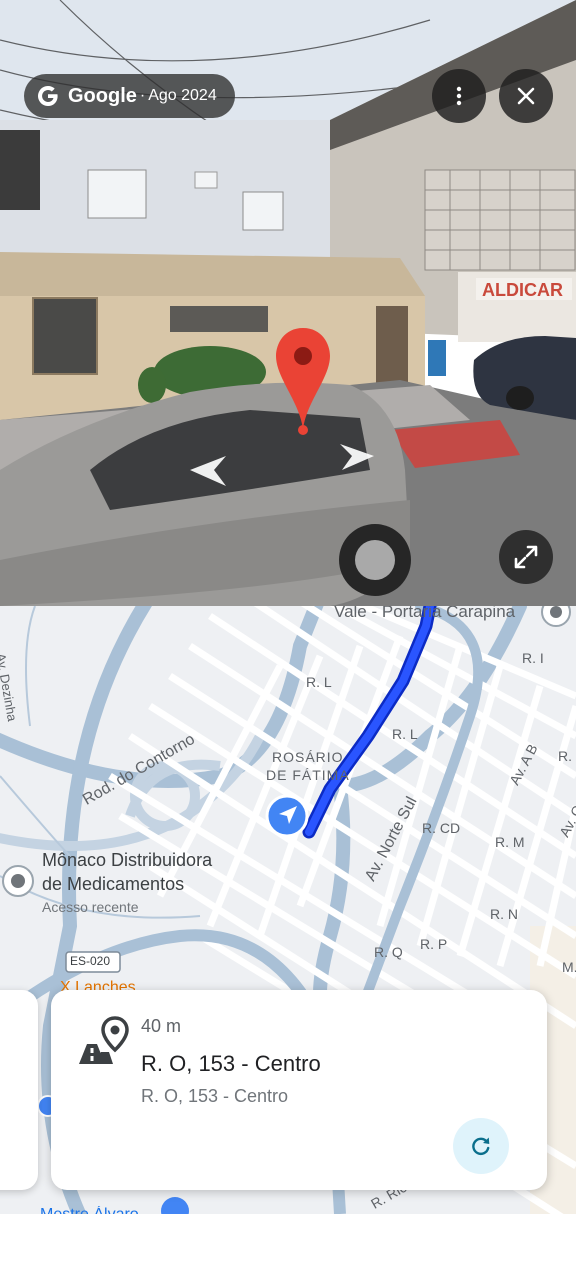 The height and width of the screenshot is (1280, 576). I want to click on place-subtitle: R. O, 153 - Centro, so click(215, 1096).